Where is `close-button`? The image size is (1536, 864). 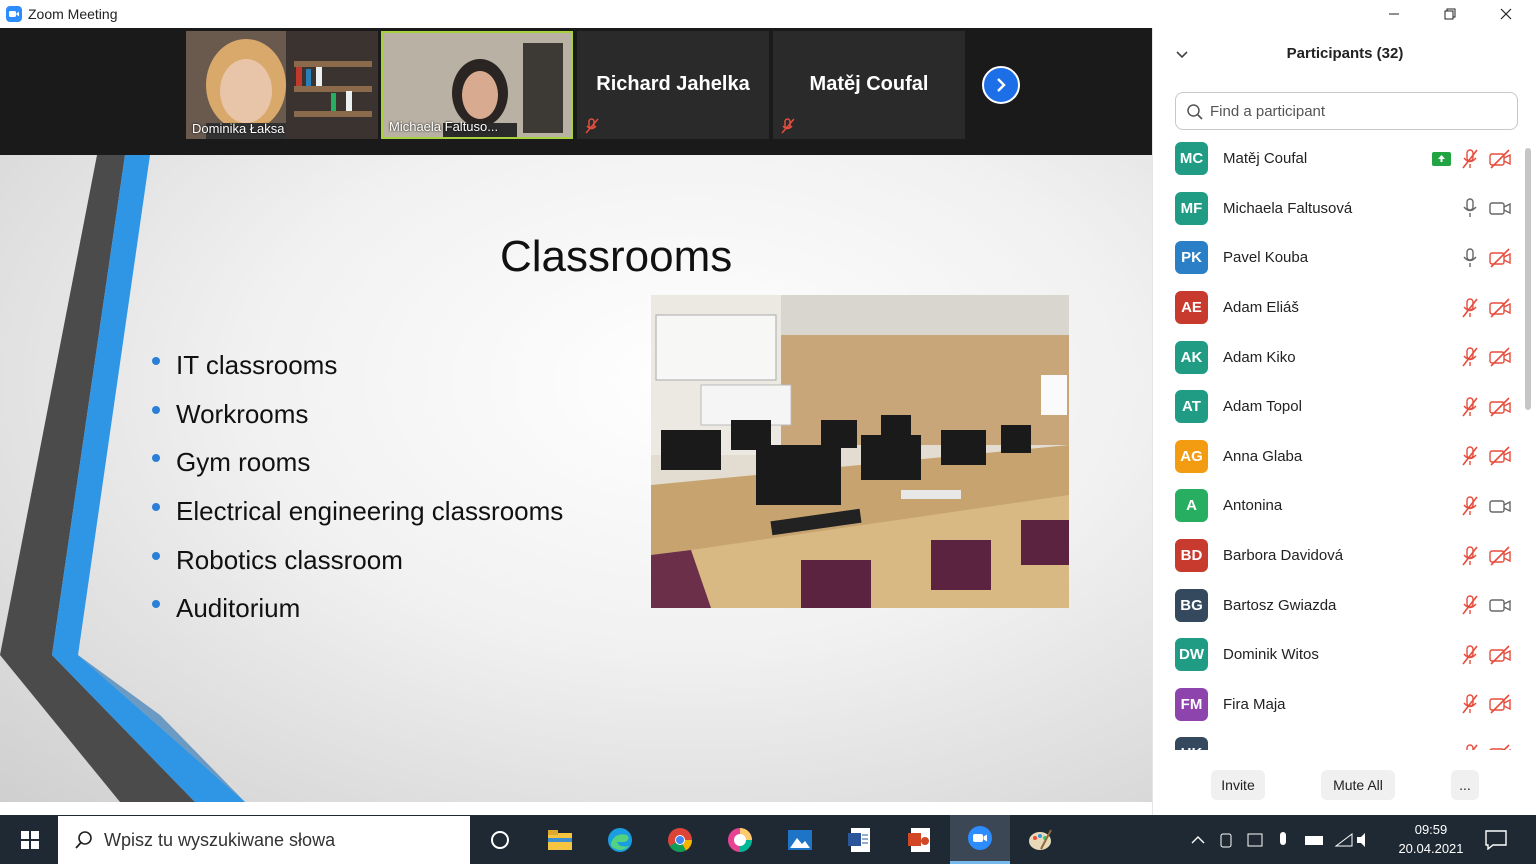 close-button is located at coordinates (1506, 14).